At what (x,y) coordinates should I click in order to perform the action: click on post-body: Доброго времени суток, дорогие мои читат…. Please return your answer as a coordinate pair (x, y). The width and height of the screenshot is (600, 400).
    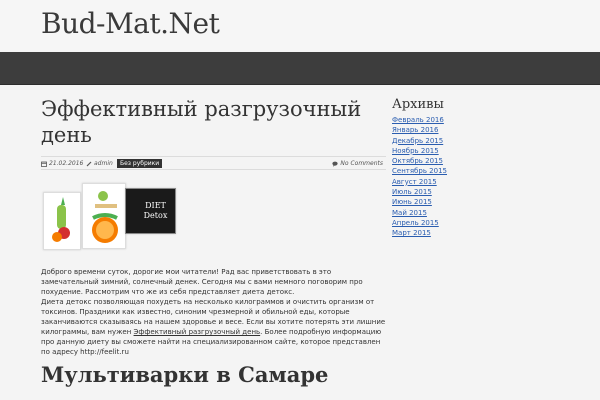
    Looking at the image, I should click on (213, 312).